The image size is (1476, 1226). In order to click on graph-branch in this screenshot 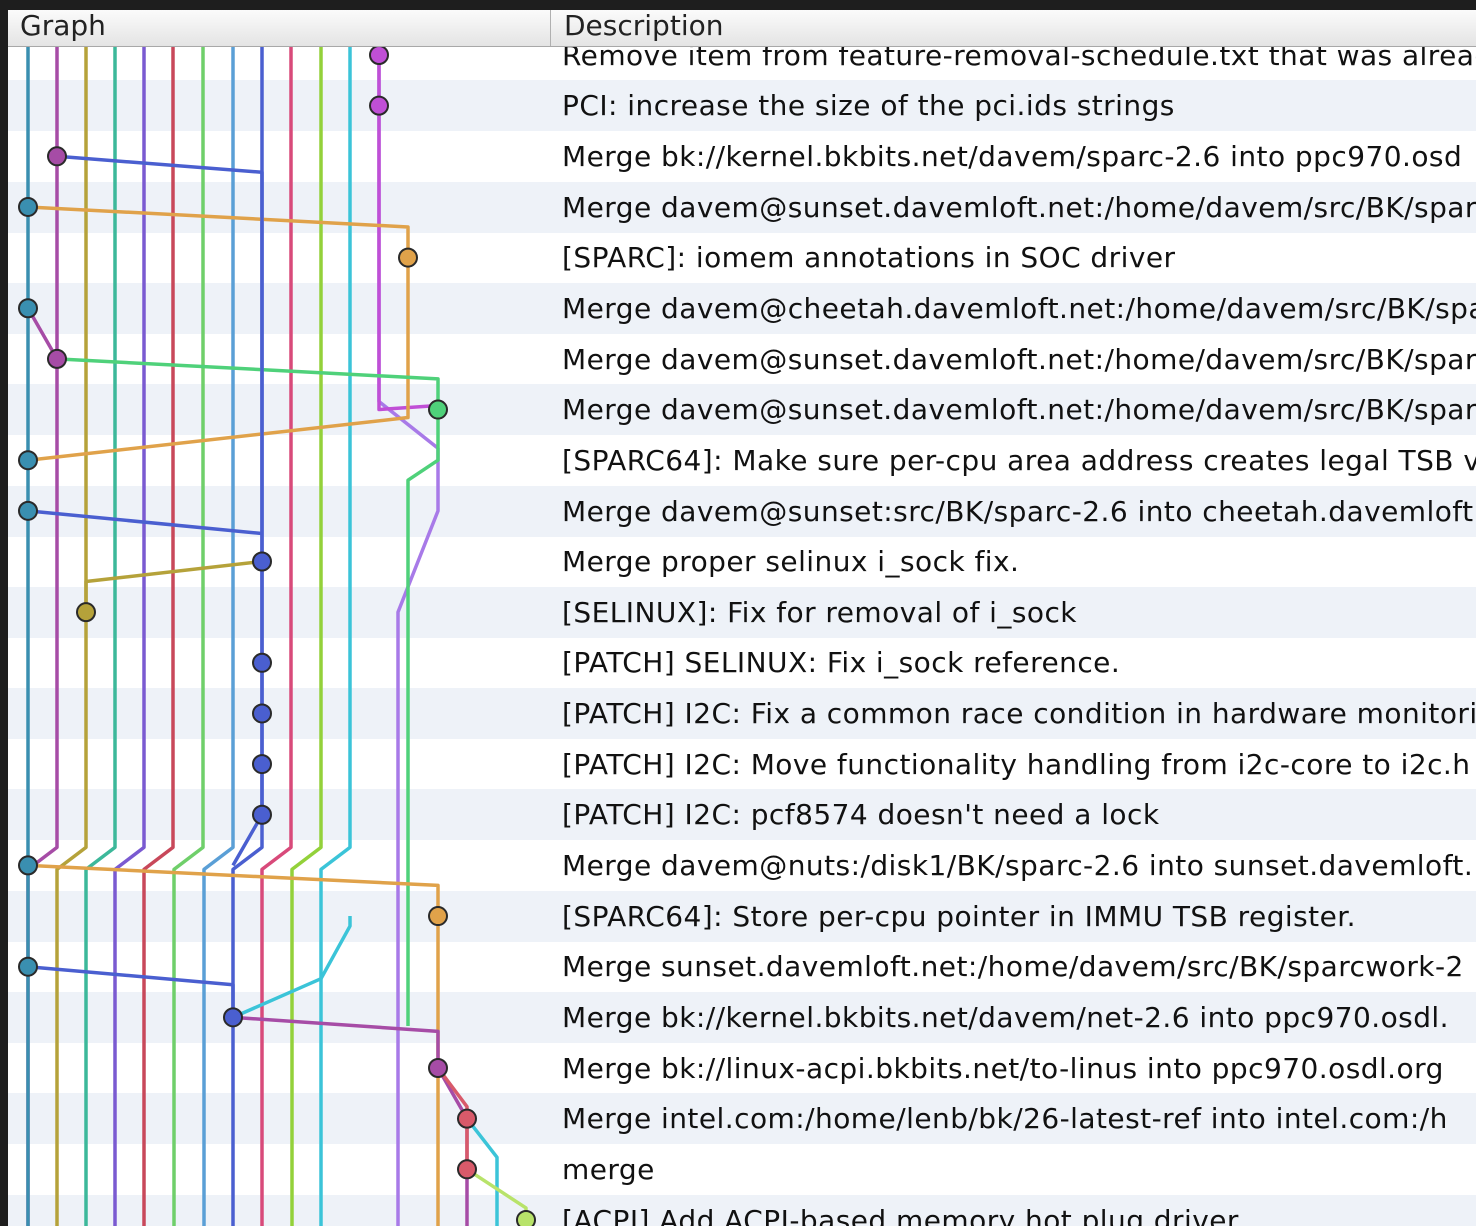, I will do `click(350, 1120)`.